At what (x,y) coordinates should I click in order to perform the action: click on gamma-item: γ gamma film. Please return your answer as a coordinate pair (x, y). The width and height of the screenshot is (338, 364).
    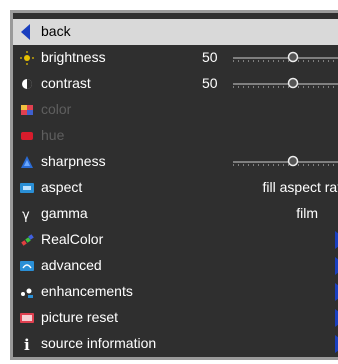
    Looking at the image, I should click on (175, 214).